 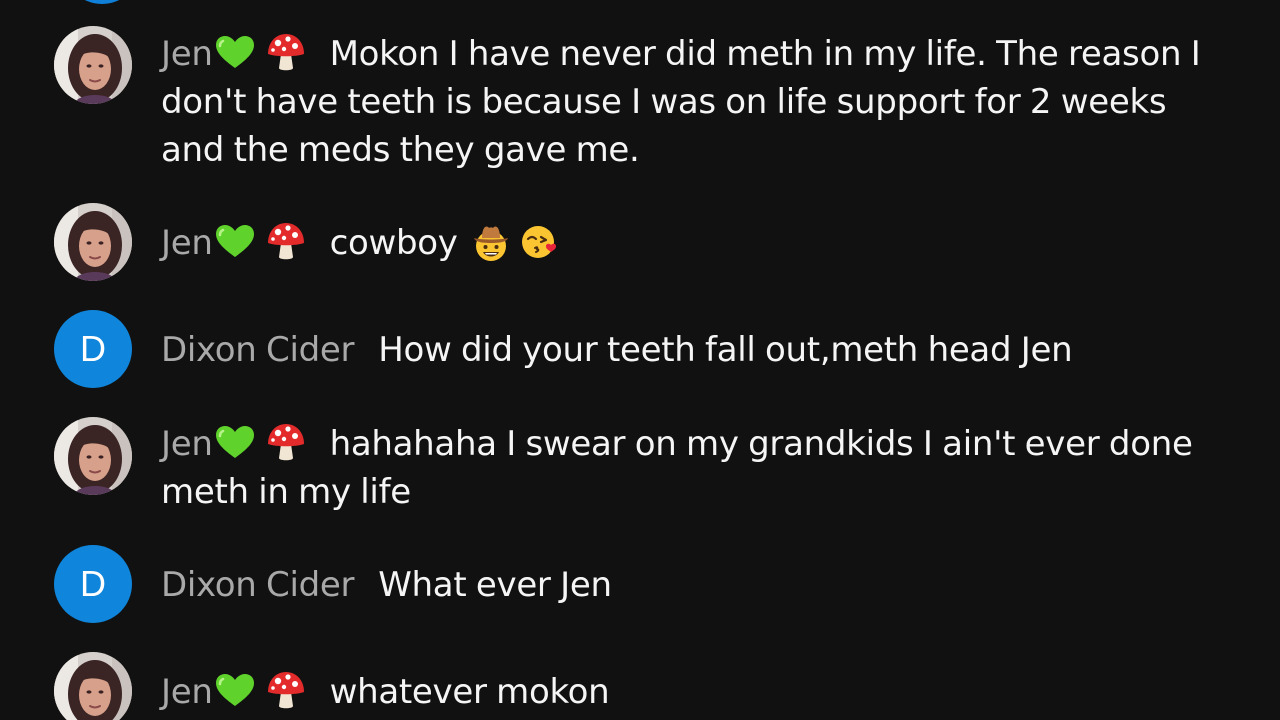 What do you see at coordinates (102, 2) in the screenshot?
I see `avatar-partial` at bounding box center [102, 2].